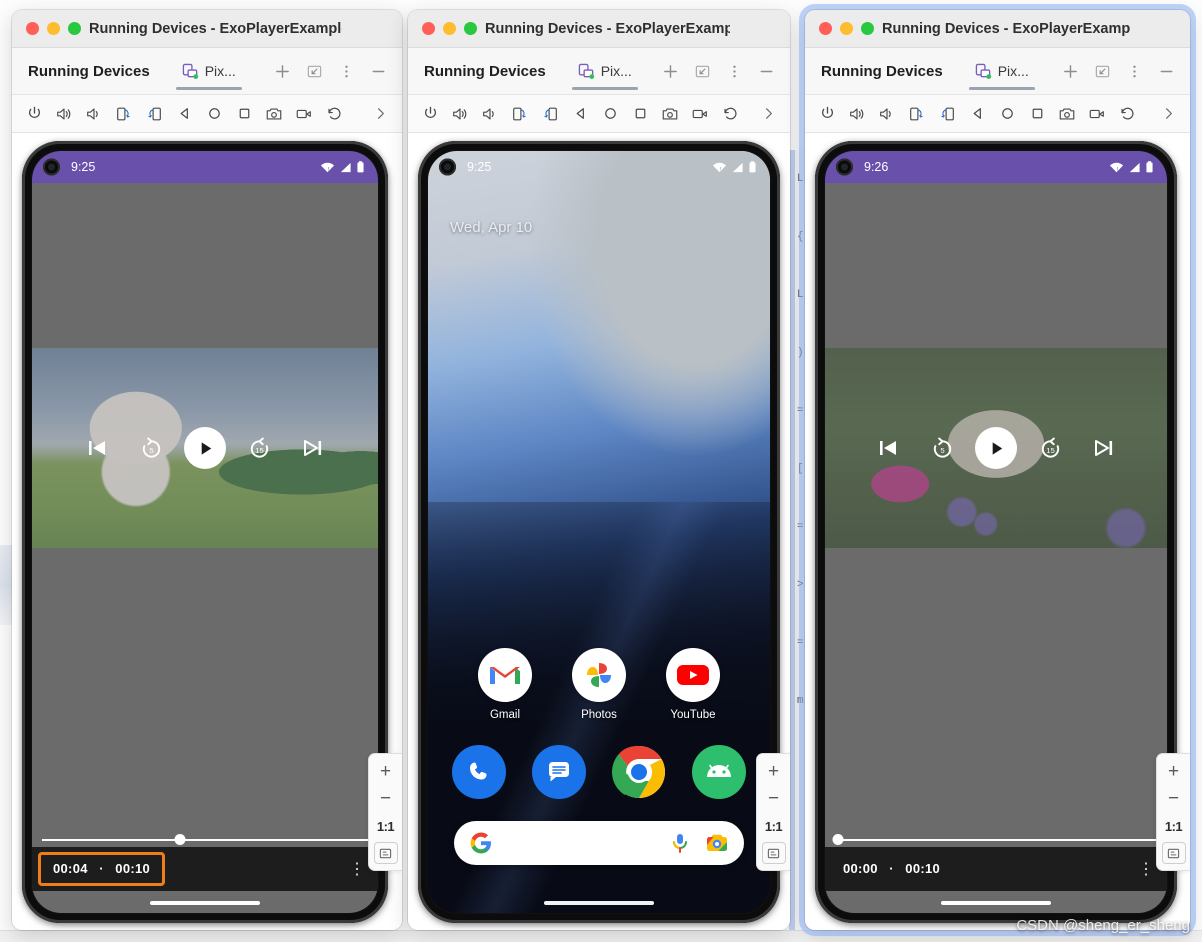  I want to click on google-lens-icon, so click(717, 843).